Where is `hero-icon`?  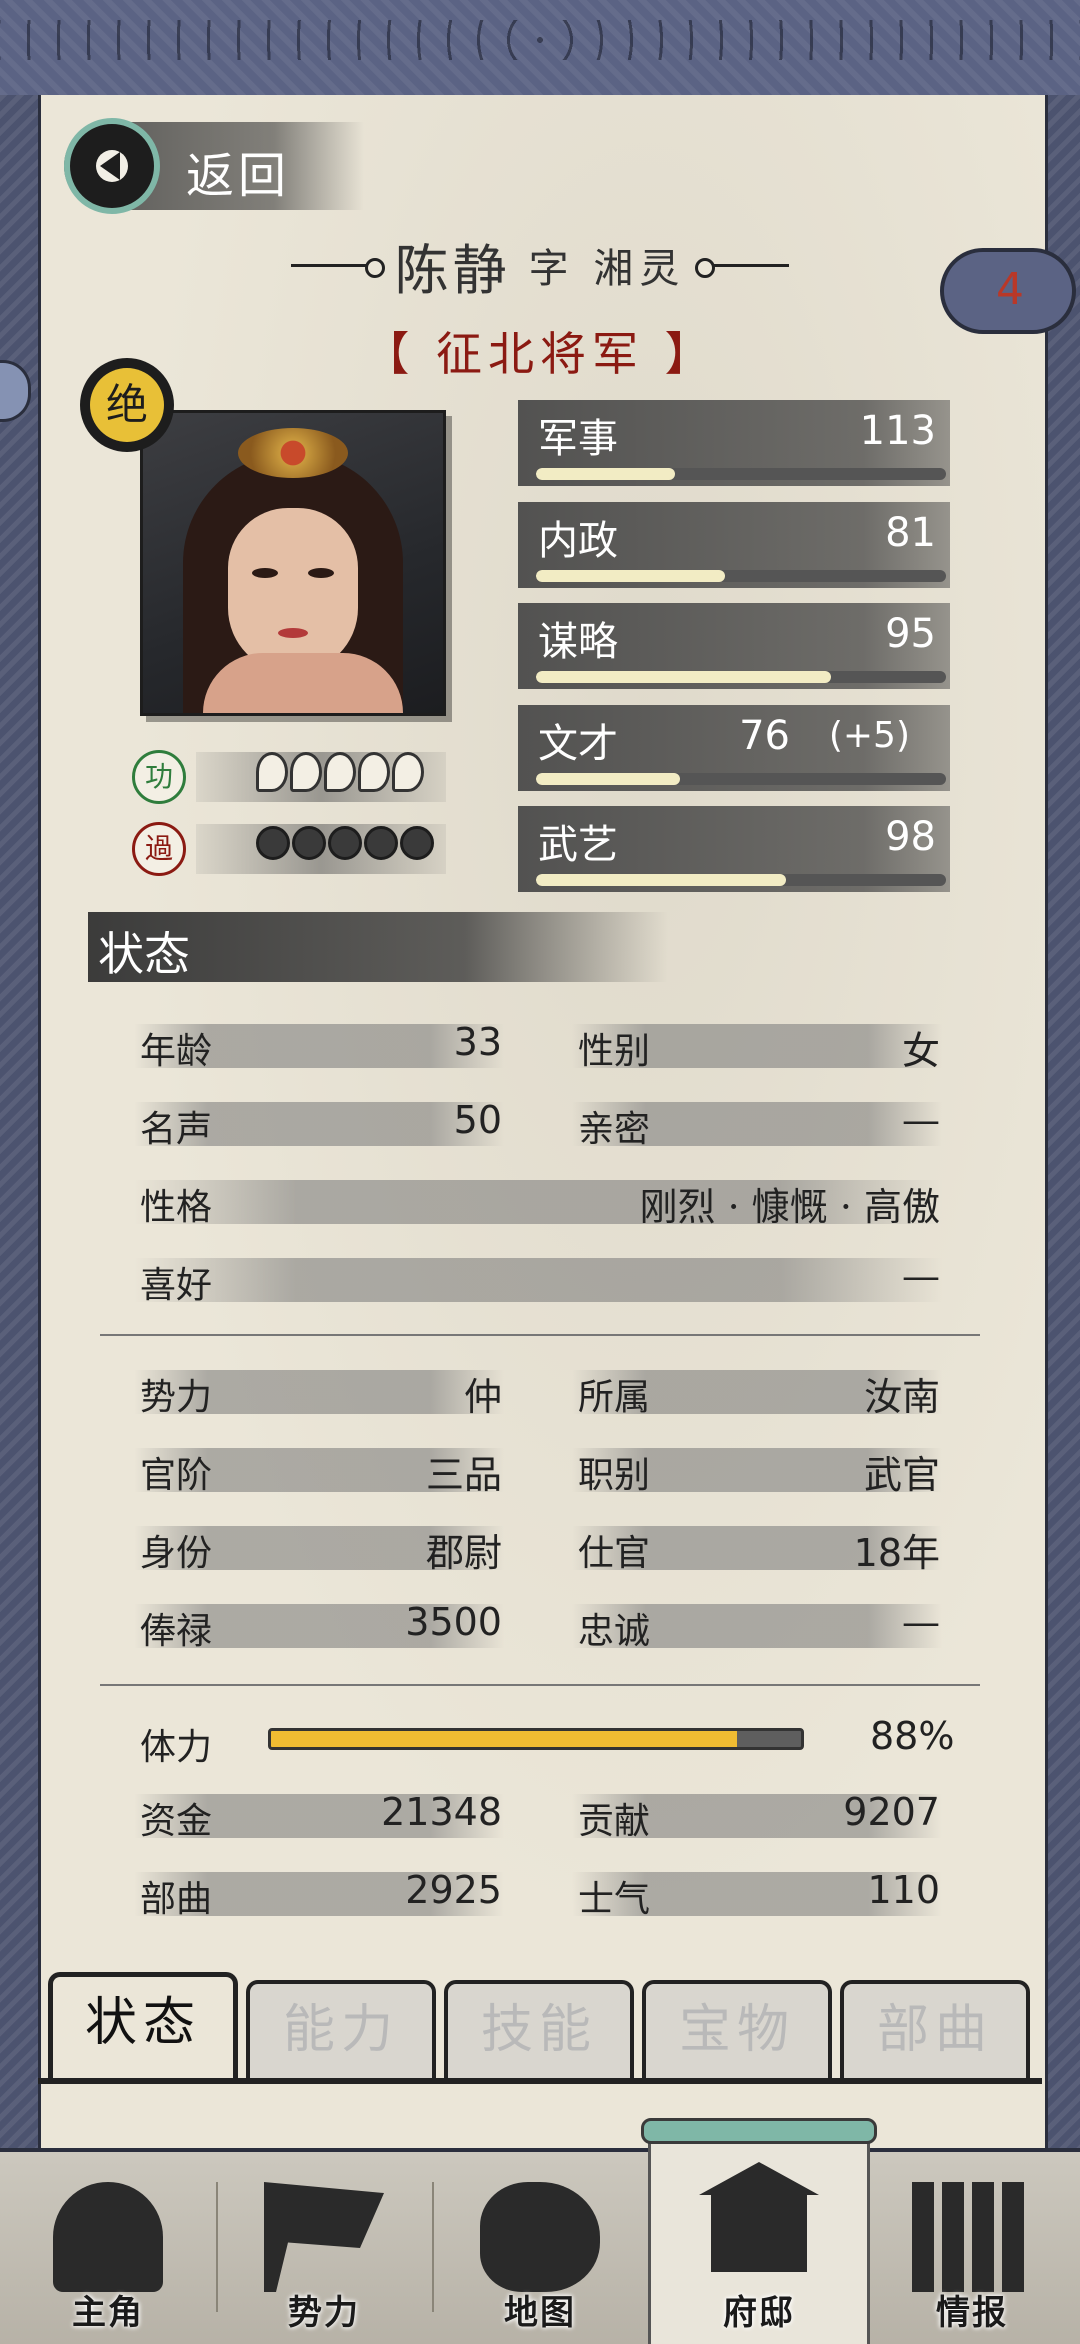 hero-icon is located at coordinates (108, 2237).